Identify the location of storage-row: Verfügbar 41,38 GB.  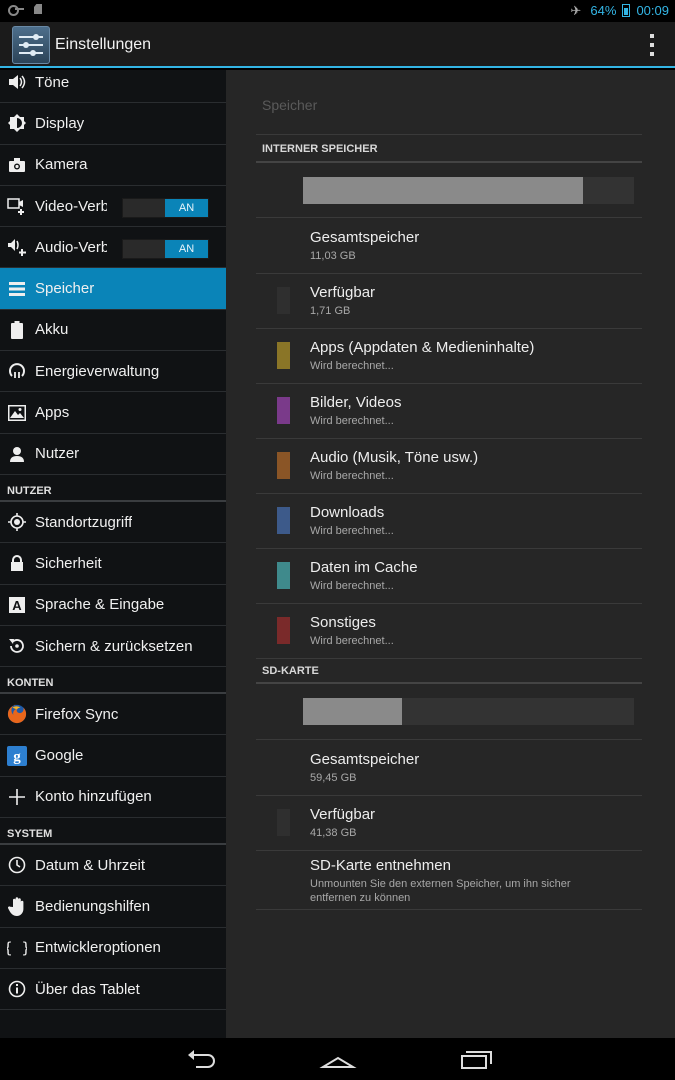
(449, 822).